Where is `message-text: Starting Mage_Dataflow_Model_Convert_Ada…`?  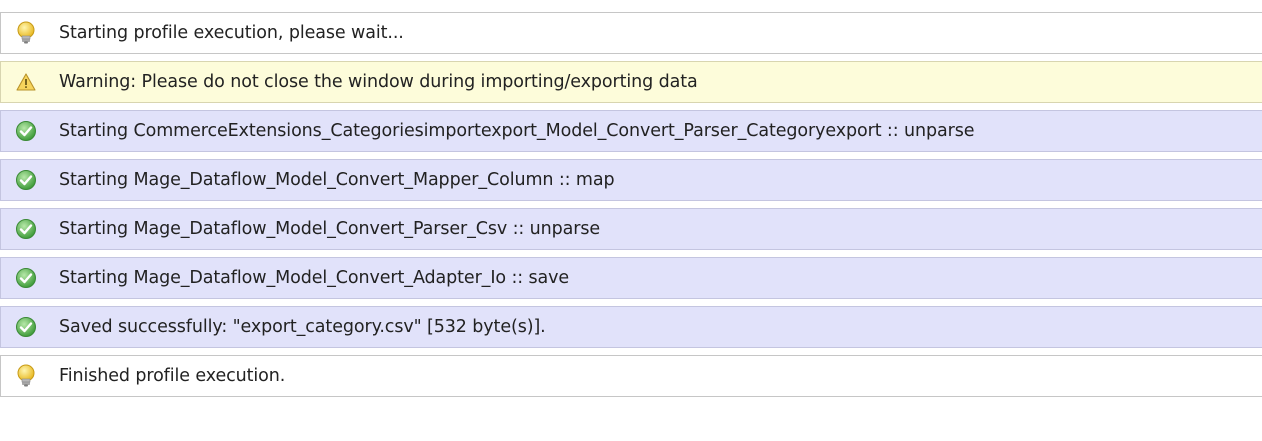 message-text: Starting Mage_Dataflow_Model_Convert_Ada… is located at coordinates (314, 278).